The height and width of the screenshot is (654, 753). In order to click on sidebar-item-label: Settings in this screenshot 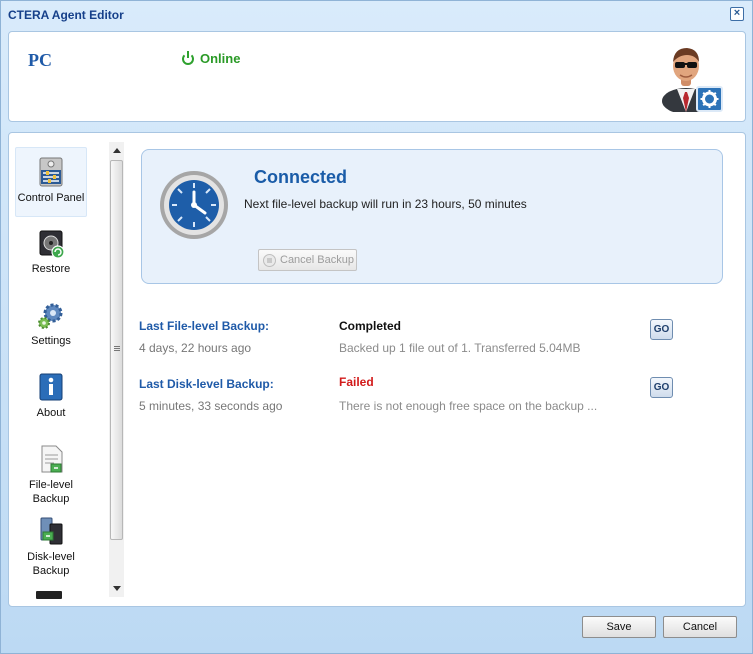, I will do `click(51, 341)`.